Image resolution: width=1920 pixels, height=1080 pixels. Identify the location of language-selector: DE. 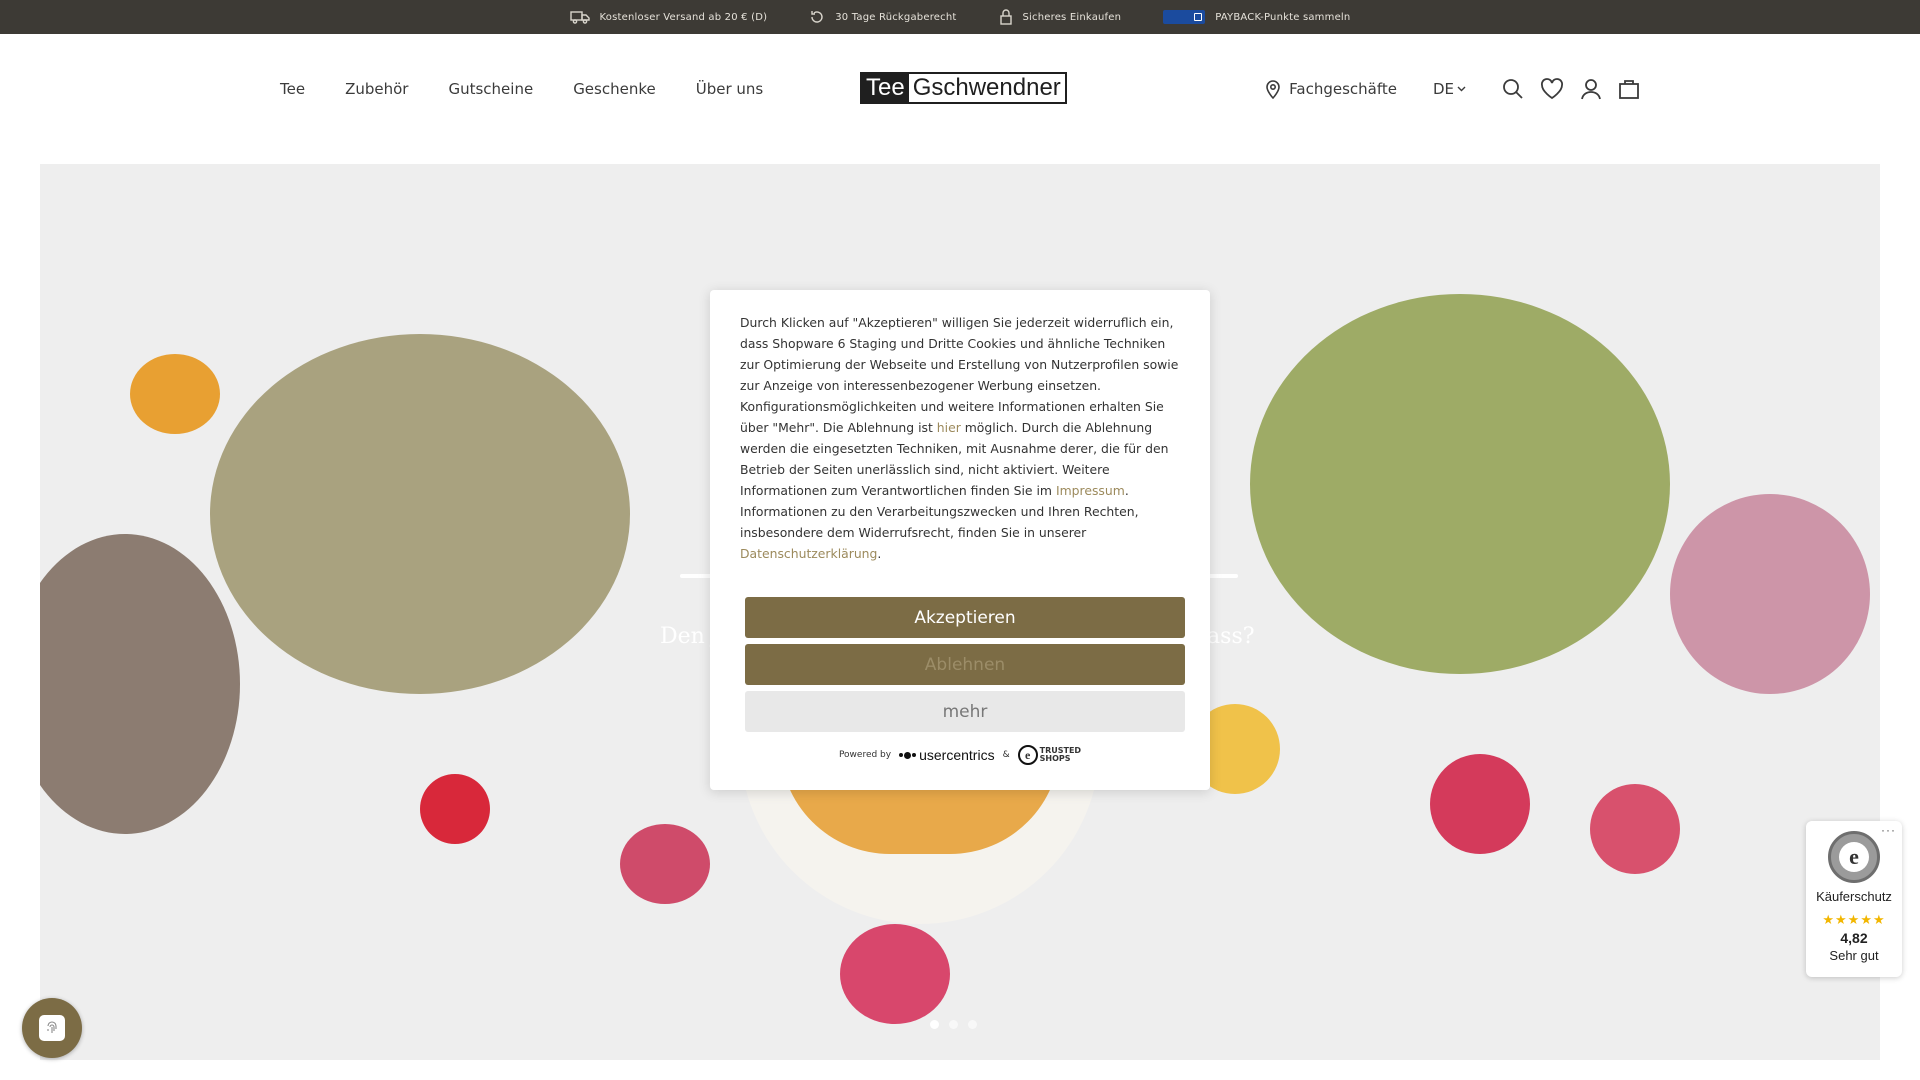
(1449, 89).